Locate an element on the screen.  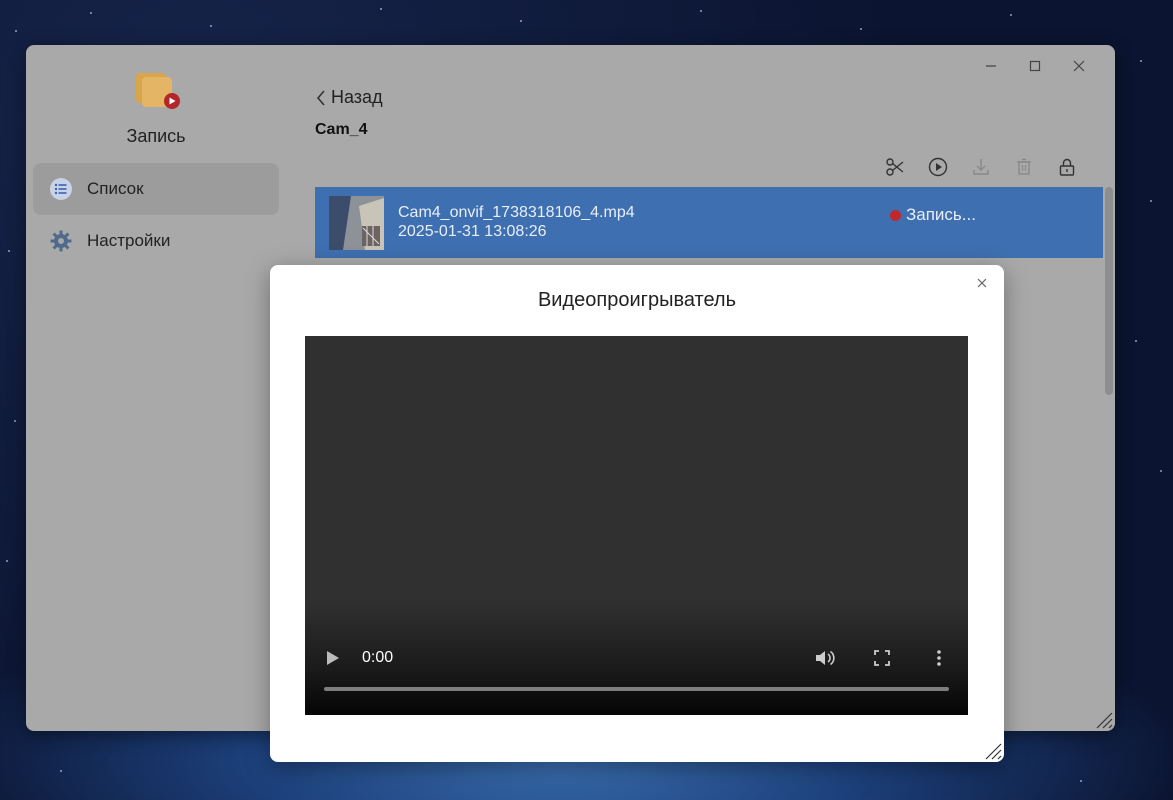
back-button: Назад is located at coordinates (349, 97).